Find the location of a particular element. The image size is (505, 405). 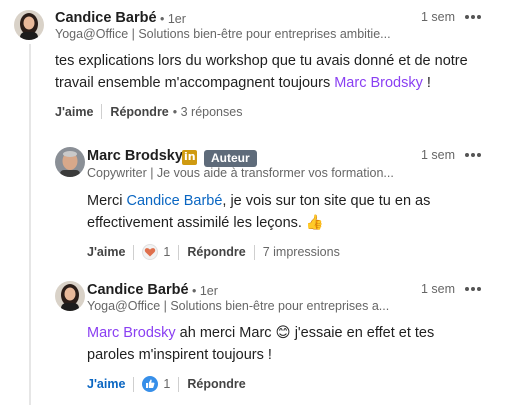

comment-actions: J'aime 1 Répondre is located at coordinates (166, 384).